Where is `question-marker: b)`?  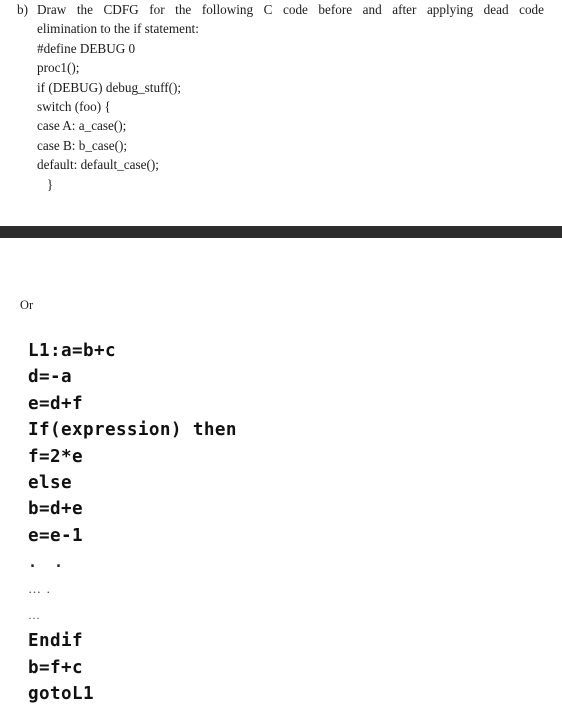
question-marker: b) is located at coordinates (22, 9).